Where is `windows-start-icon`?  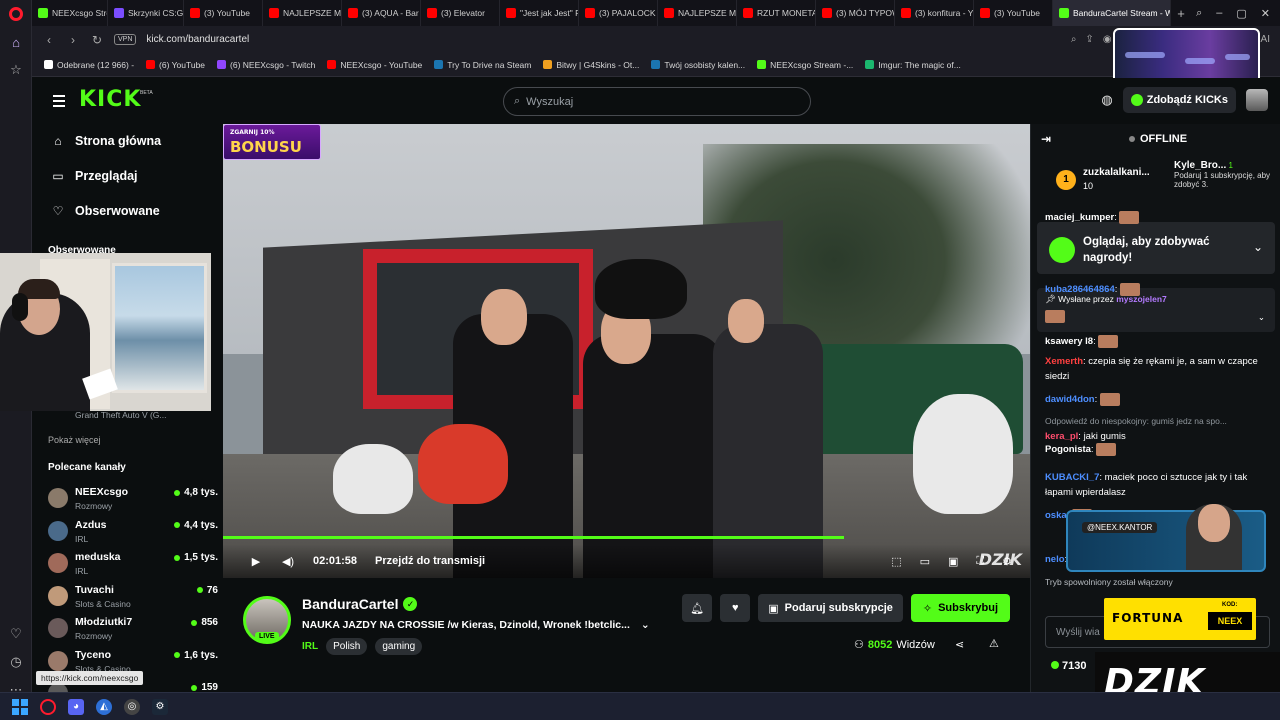 windows-start-icon is located at coordinates (20, 706).